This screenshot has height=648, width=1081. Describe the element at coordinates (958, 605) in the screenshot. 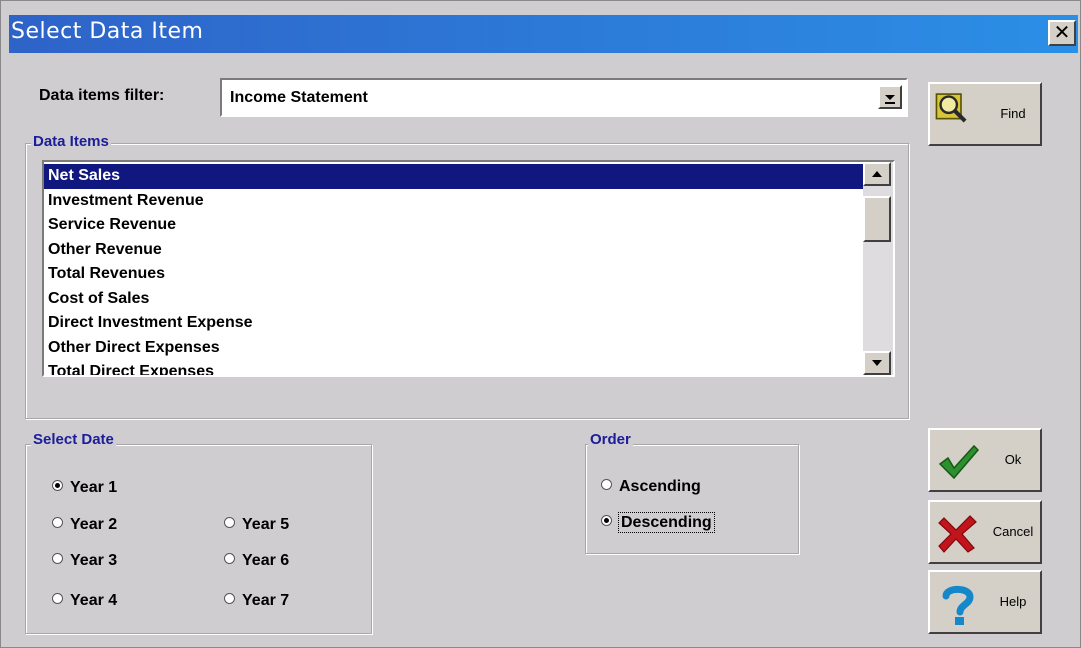

I see `question-icon` at that location.